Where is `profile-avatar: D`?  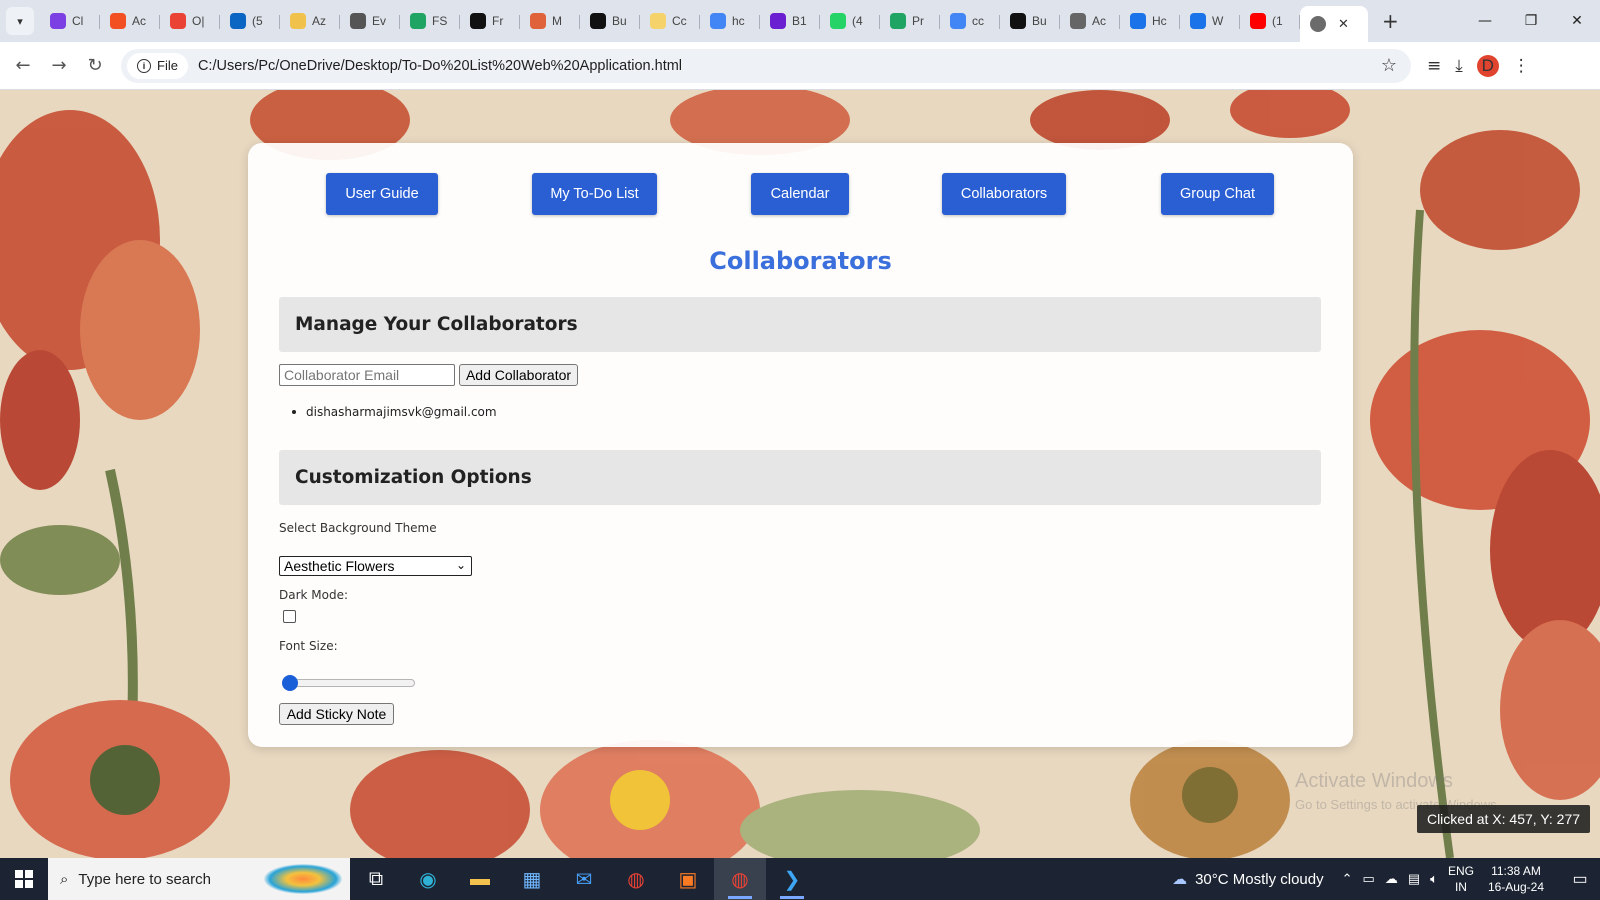
profile-avatar: D is located at coordinates (1487, 65).